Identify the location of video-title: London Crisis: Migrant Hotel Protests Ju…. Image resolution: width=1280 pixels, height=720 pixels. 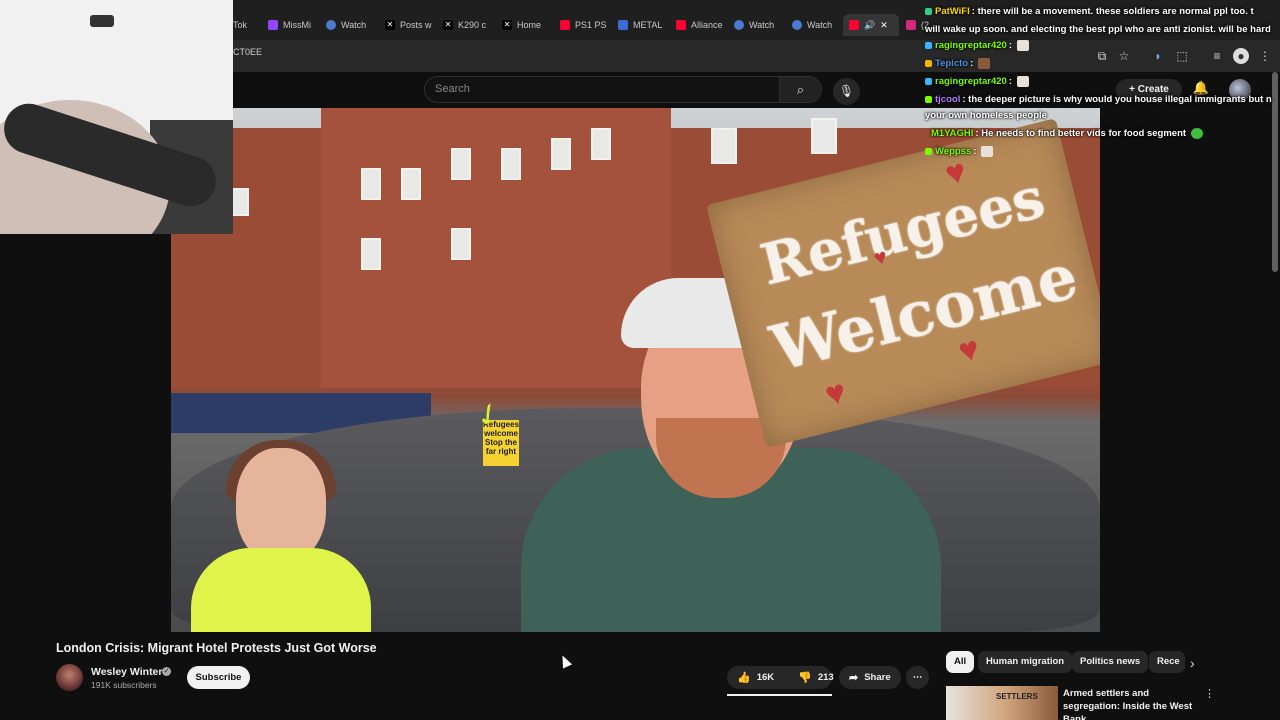
(216, 648).